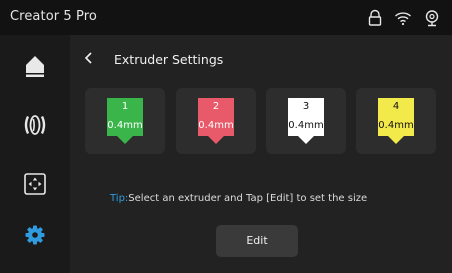 The width and height of the screenshot is (452, 273). I want to click on lock-icon, so click(375, 18).